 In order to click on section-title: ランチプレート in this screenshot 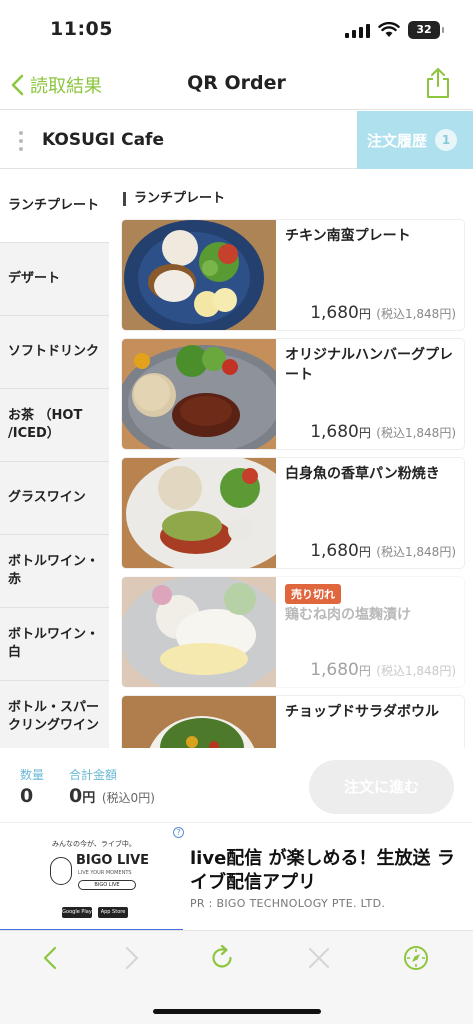, I will do `click(174, 199)`.